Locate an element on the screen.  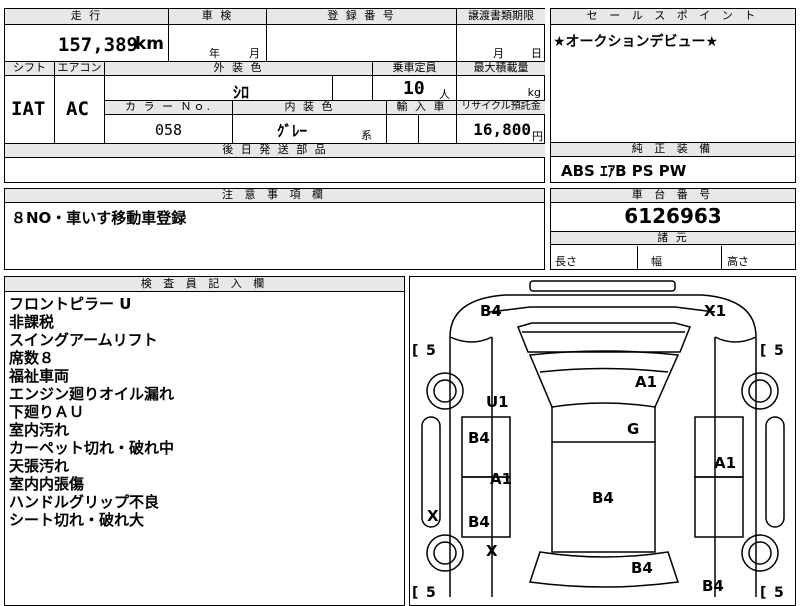
transfer-deadline-header: 譲渡書類期限 is located at coordinates (501, 17).